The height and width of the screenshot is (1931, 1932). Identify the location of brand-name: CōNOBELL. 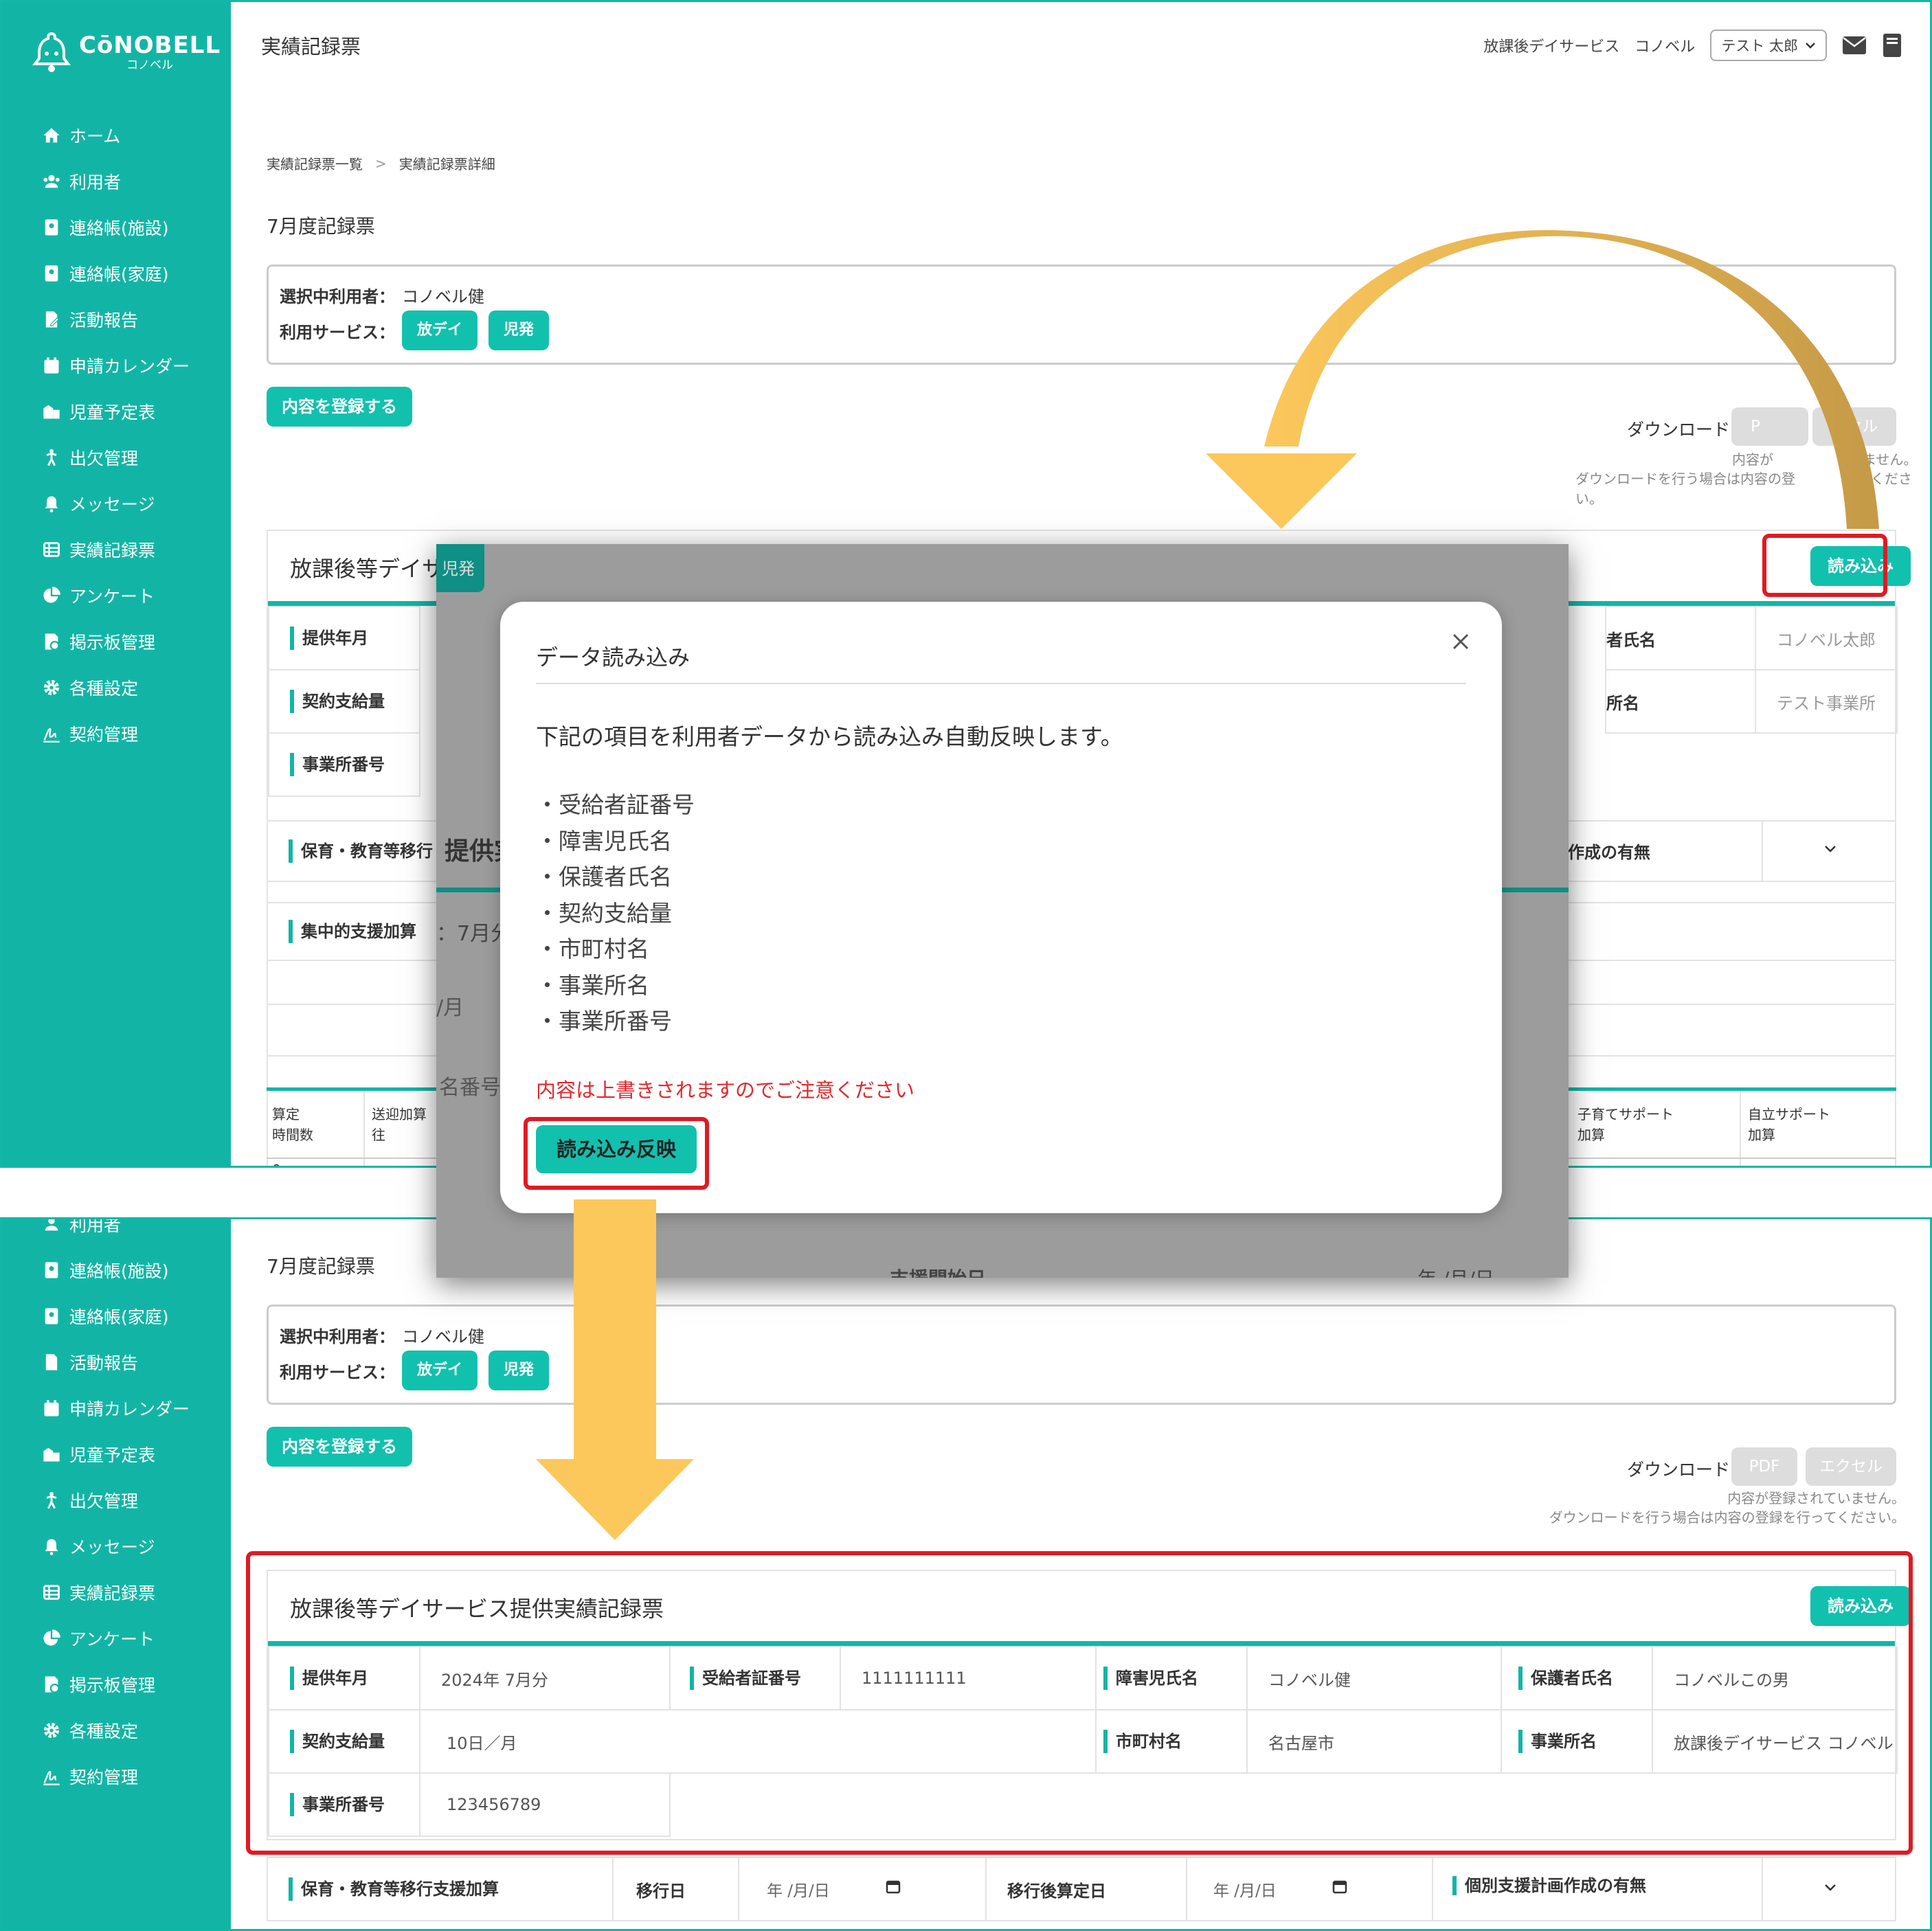
(150, 45).